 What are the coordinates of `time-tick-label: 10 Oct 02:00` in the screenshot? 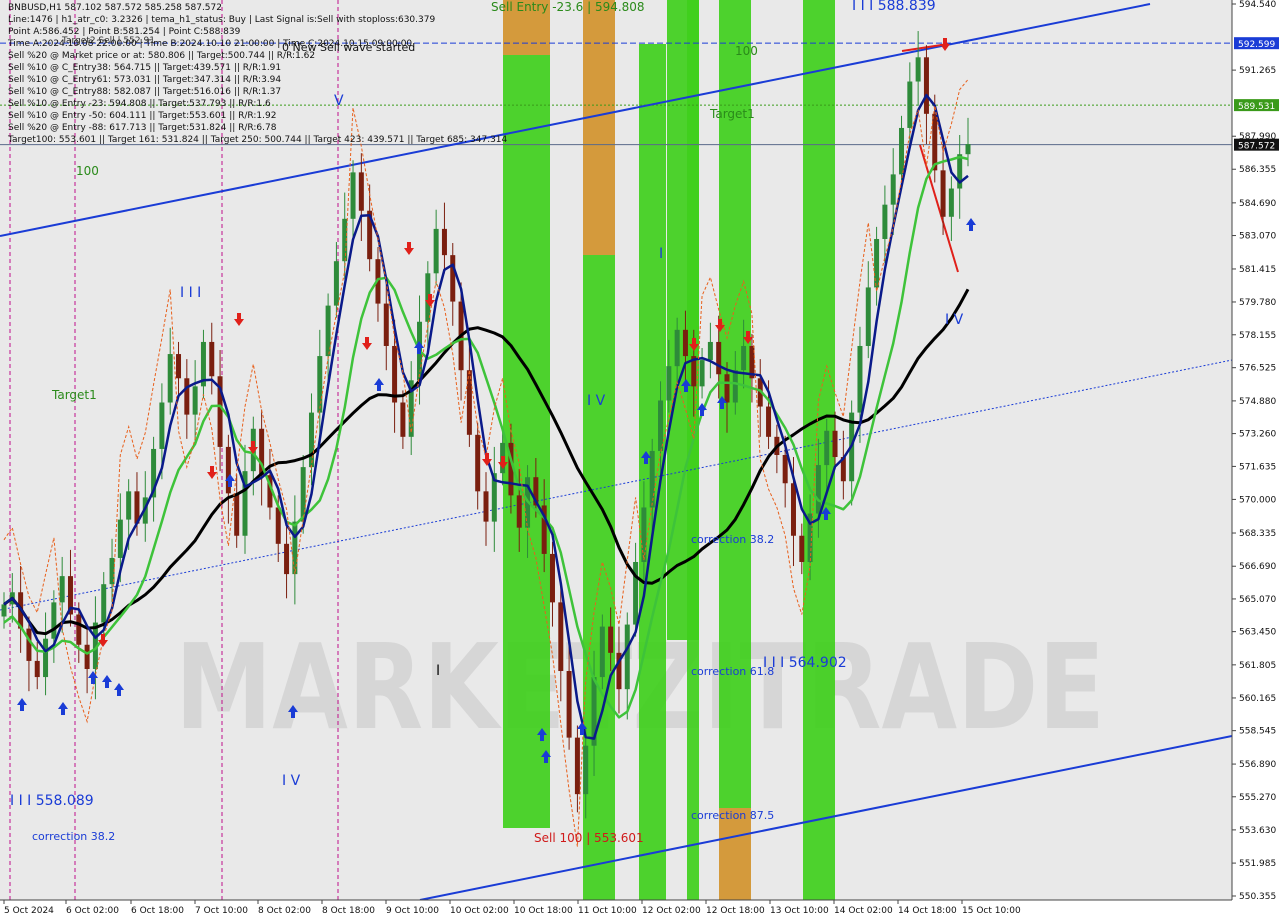 It's located at (479, 911).